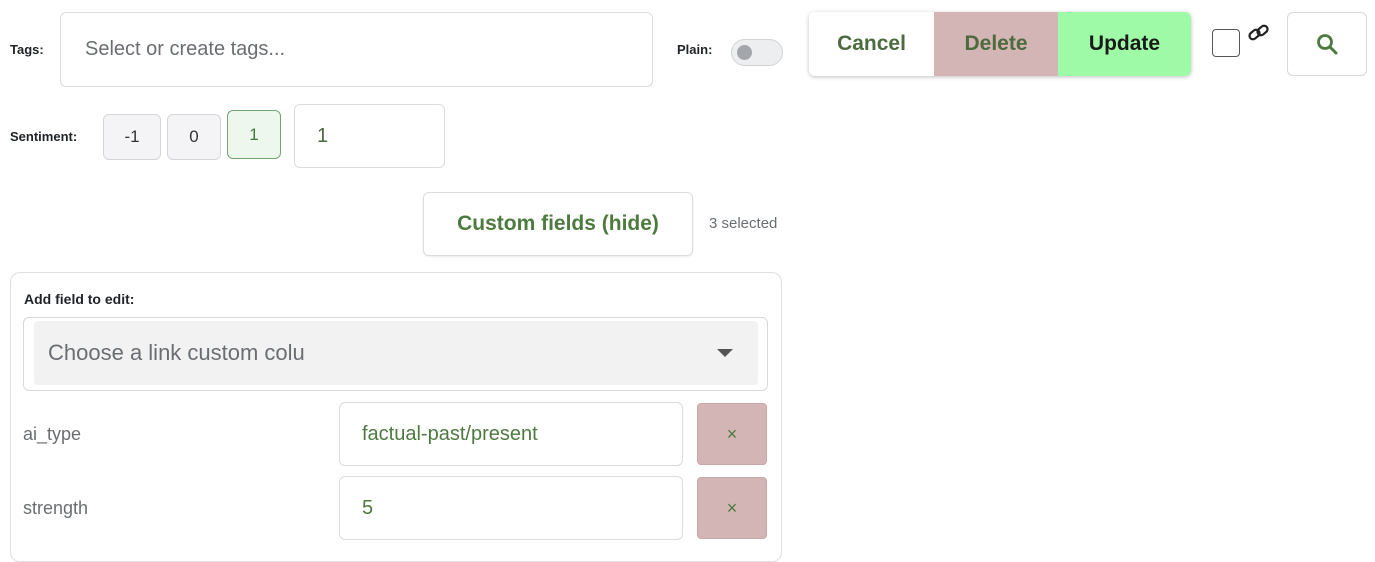  Describe the element at coordinates (871, 44) in the screenshot. I see `cancel-button: Cancel` at that location.